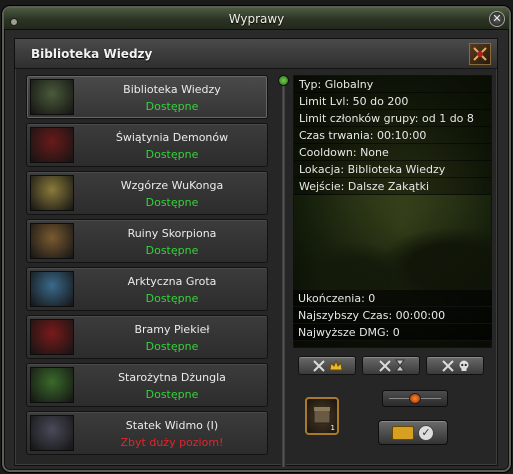 The width and height of the screenshot is (513, 474). Describe the element at coordinates (172, 329) in the screenshot. I see `dungeon-name: Bramy Piekieł` at that location.